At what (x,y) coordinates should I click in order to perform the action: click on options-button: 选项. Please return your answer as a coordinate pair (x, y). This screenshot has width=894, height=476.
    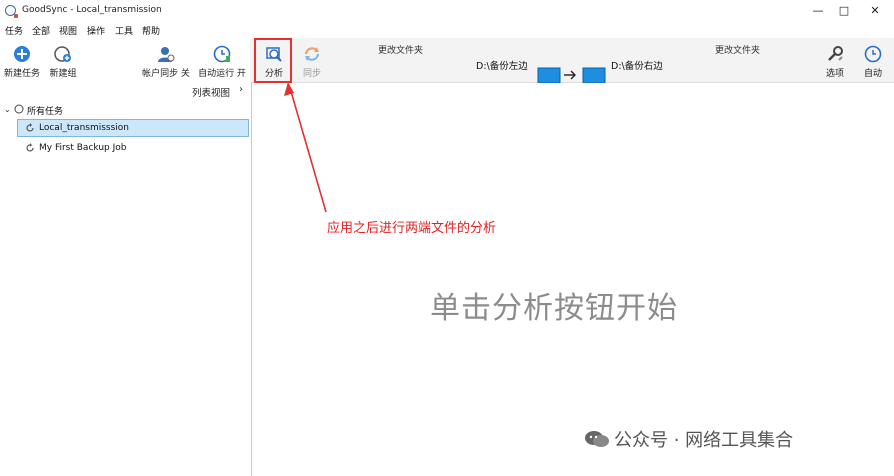
    Looking at the image, I should click on (835, 62).